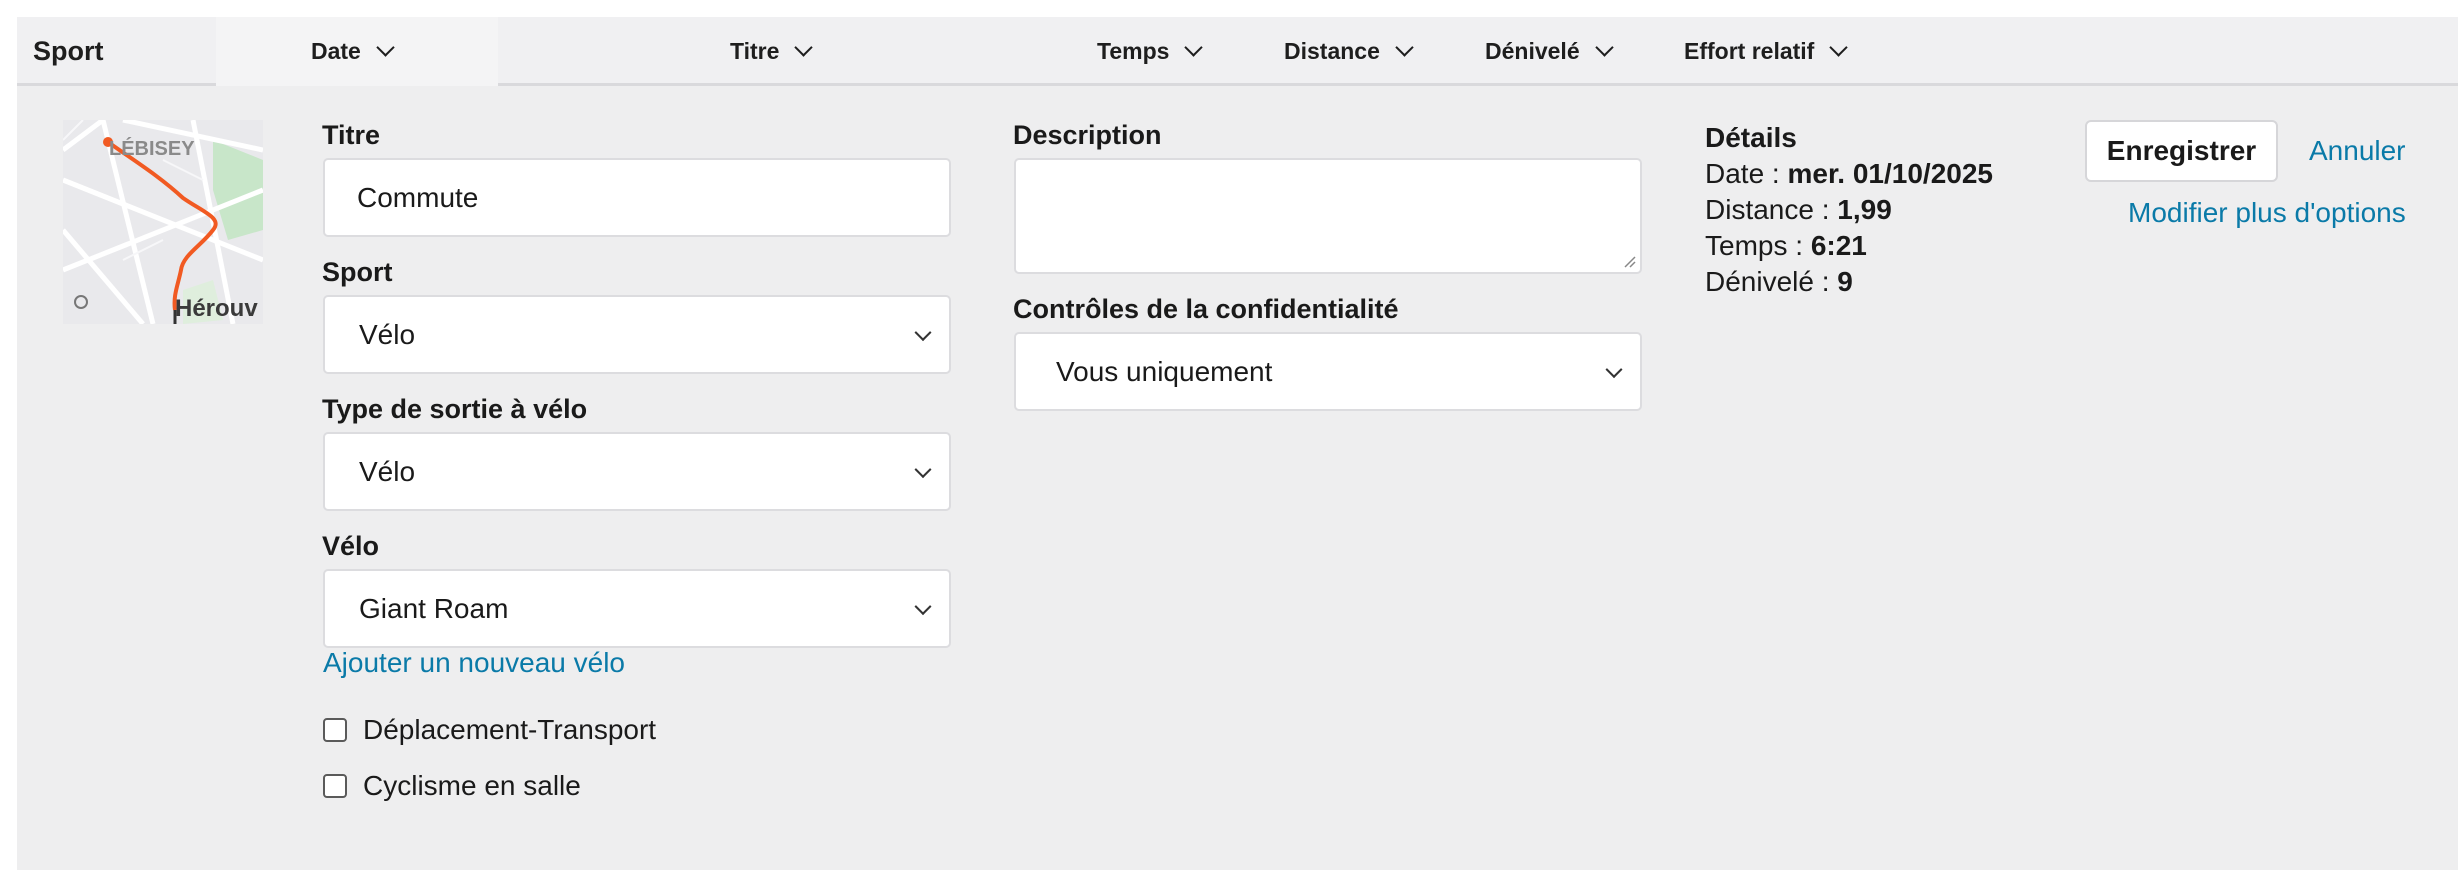  What do you see at coordinates (1328, 371) in the screenshot?
I see `privacy-select: Vous uniquement` at bounding box center [1328, 371].